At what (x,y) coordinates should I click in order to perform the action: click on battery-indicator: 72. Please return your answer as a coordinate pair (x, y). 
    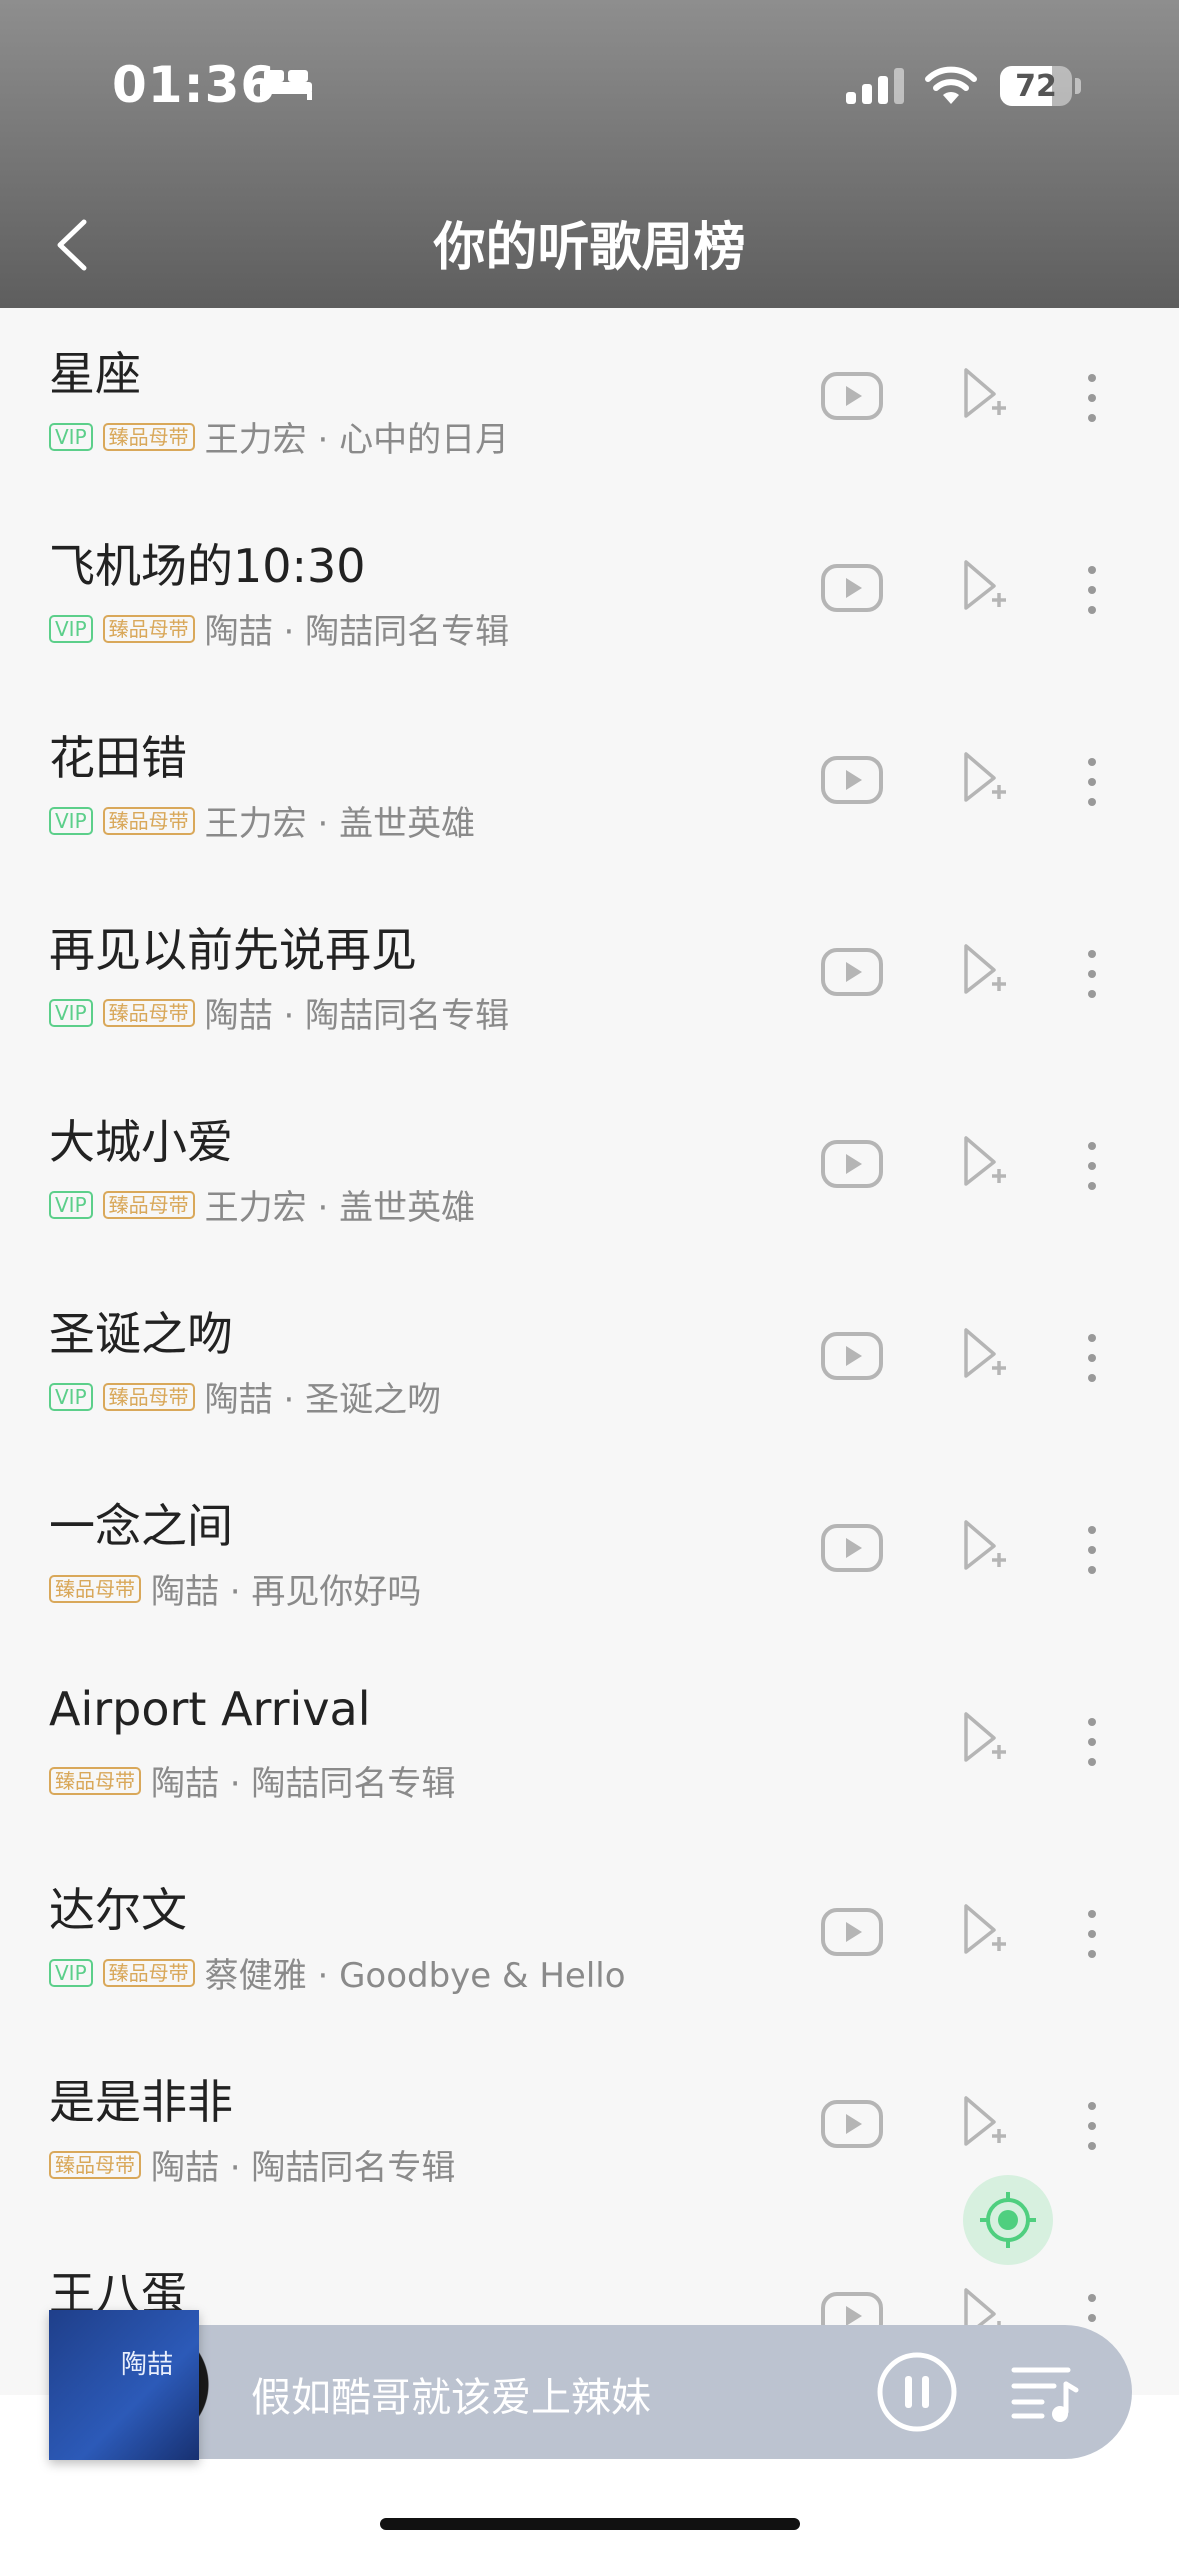
    Looking at the image, I should click on (1036, 86).